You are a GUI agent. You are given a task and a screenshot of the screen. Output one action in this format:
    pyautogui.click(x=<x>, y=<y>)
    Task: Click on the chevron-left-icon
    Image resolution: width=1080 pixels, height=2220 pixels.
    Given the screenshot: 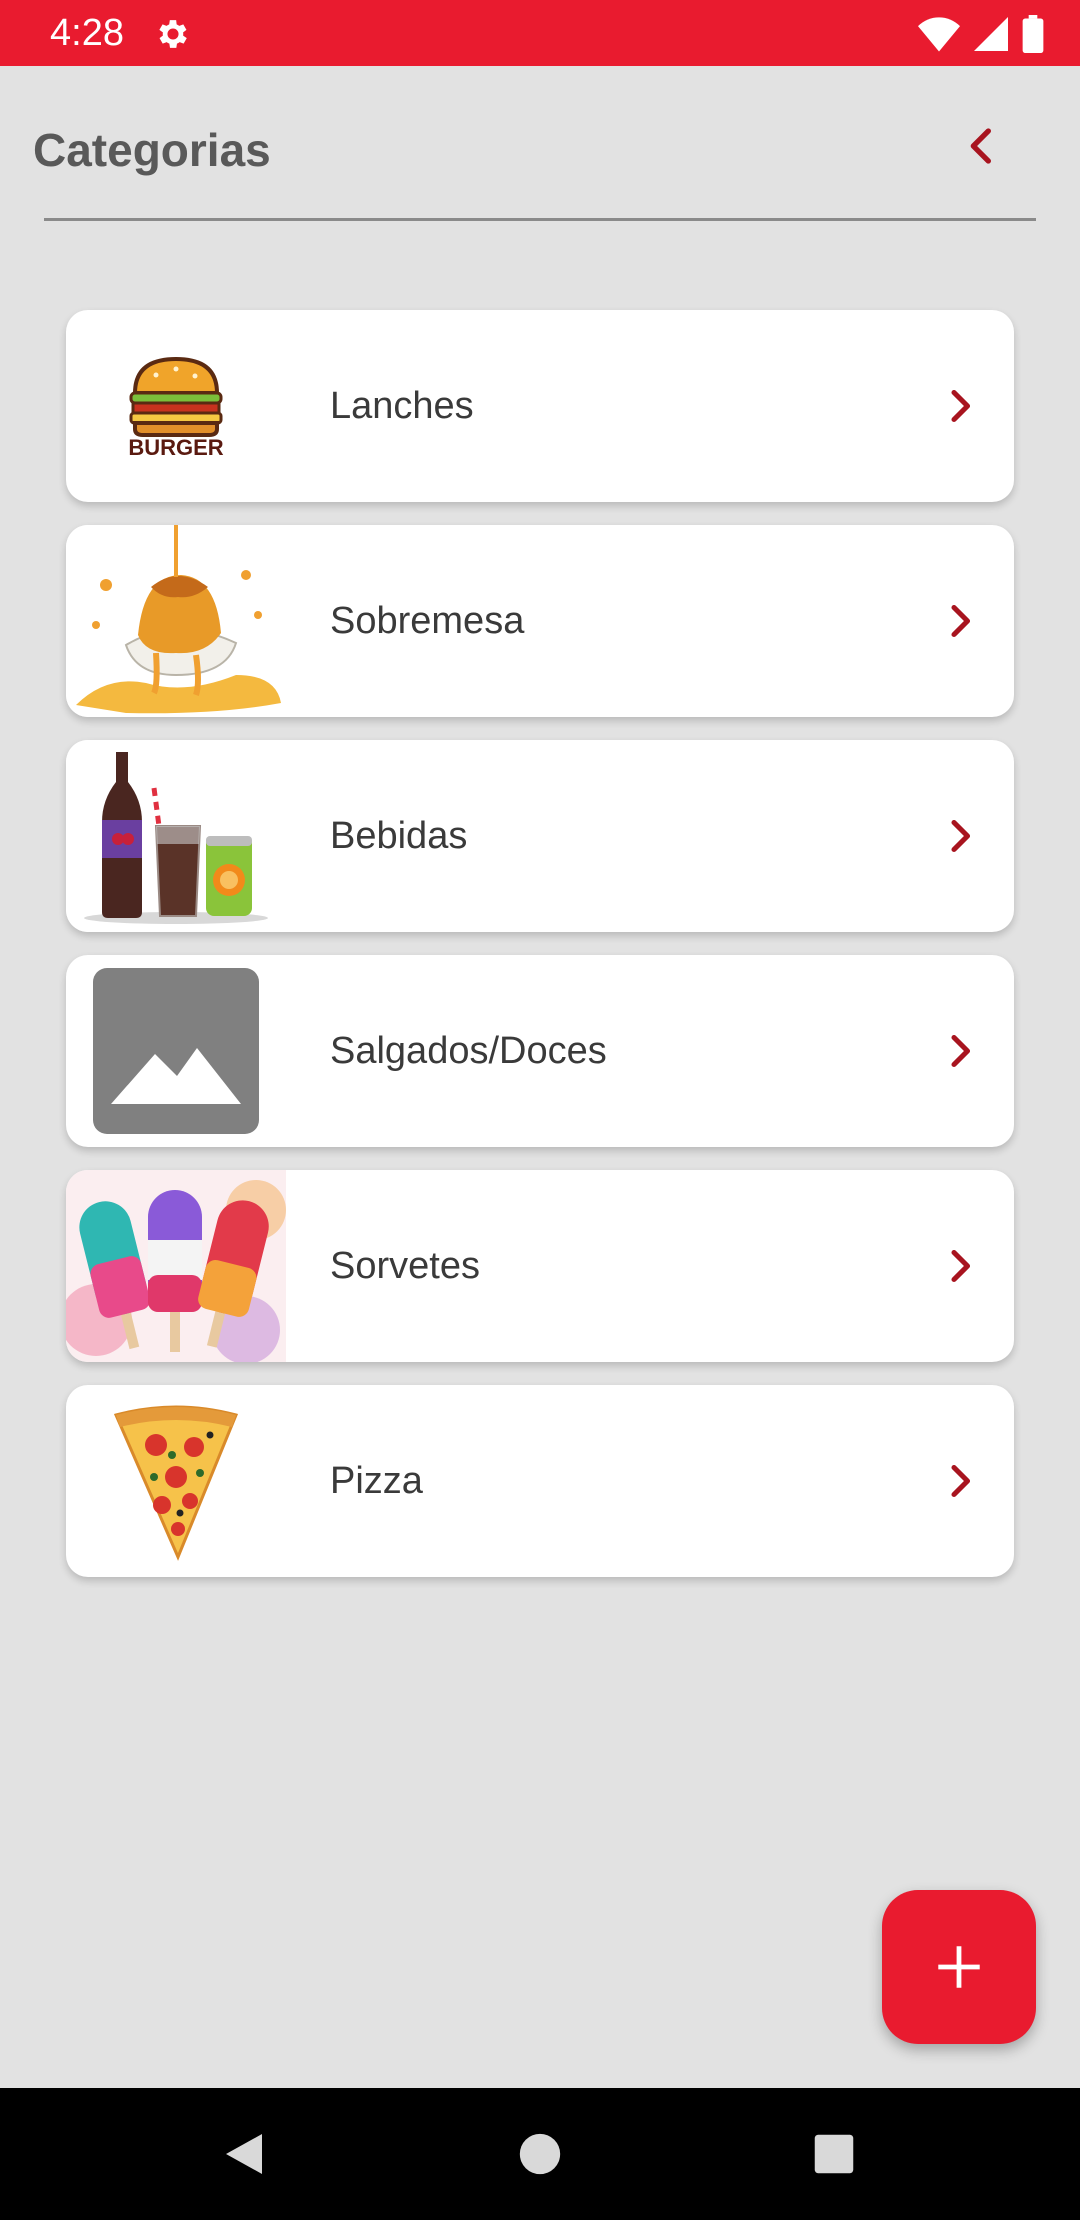 What is the action you would take?
    pyautogui.click(x=980, y=146)
    